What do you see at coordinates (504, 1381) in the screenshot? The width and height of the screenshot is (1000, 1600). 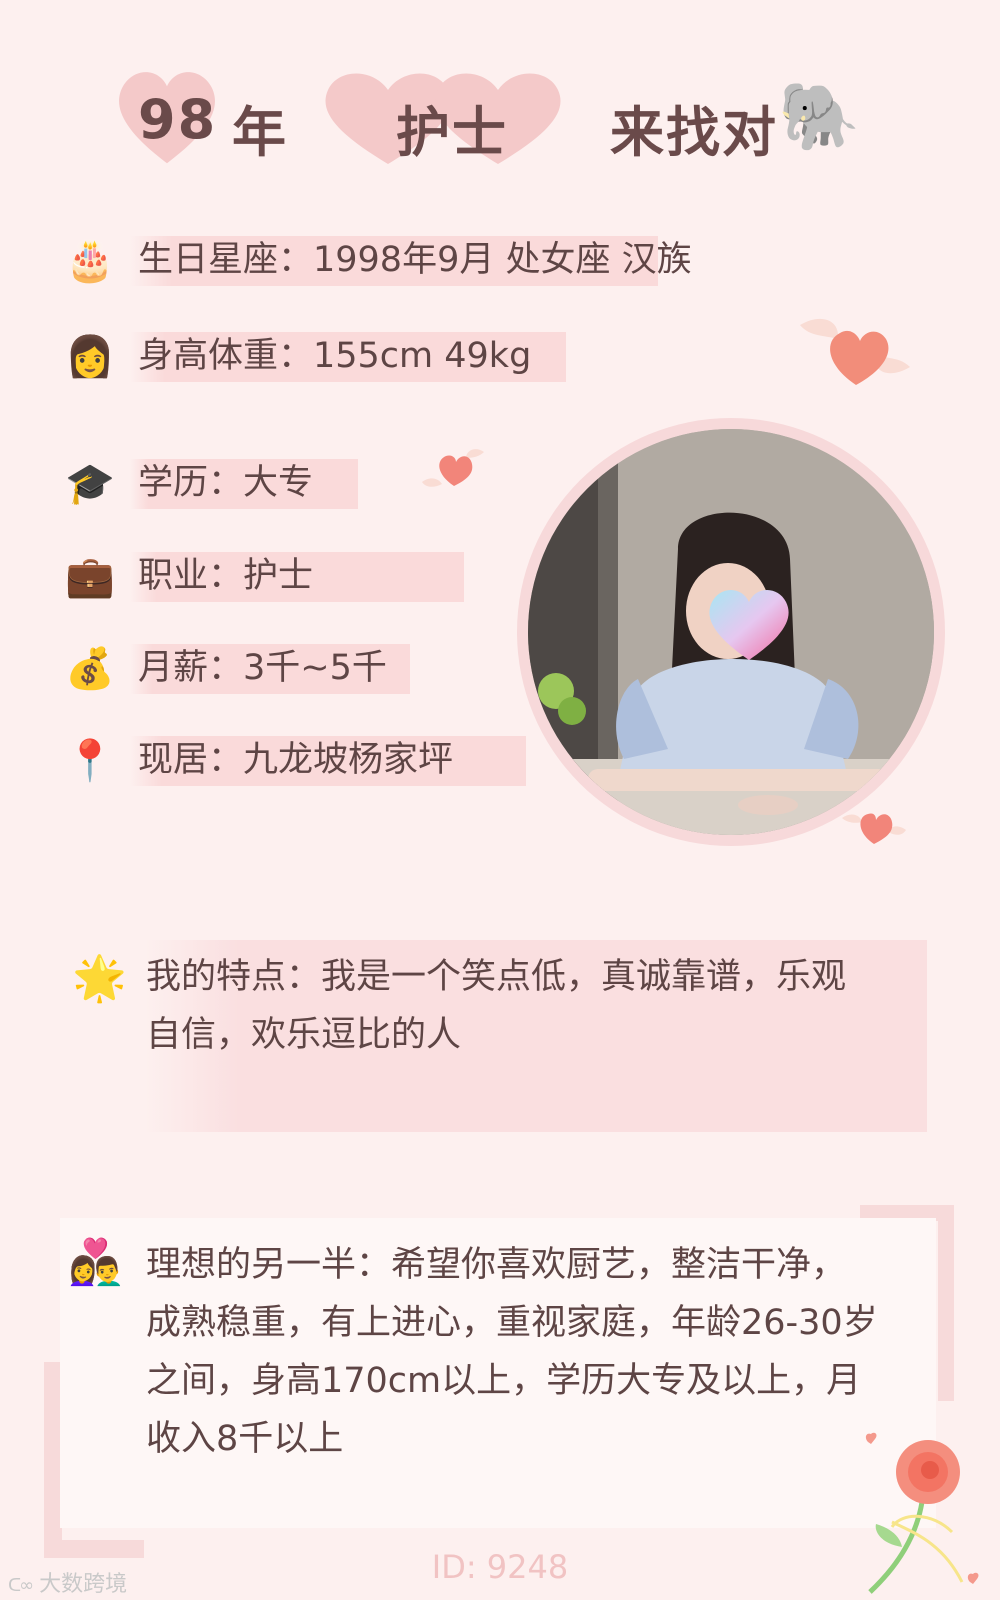 I see `ideal-line-3: 之间，身高170cm以上，学历大专及以上，月` at bounding box center [504, 1381].